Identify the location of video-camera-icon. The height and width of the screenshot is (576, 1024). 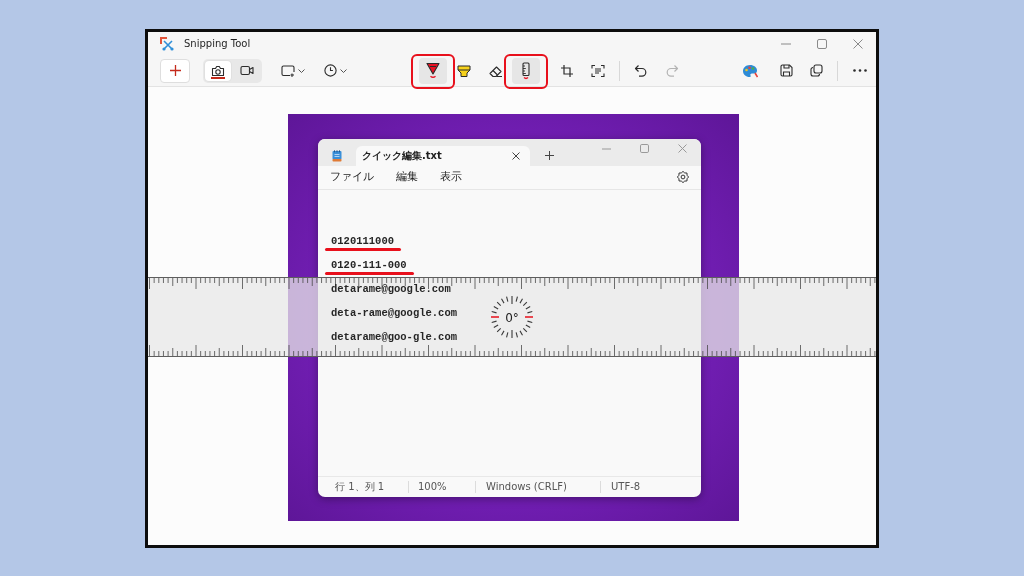
(247, 70).